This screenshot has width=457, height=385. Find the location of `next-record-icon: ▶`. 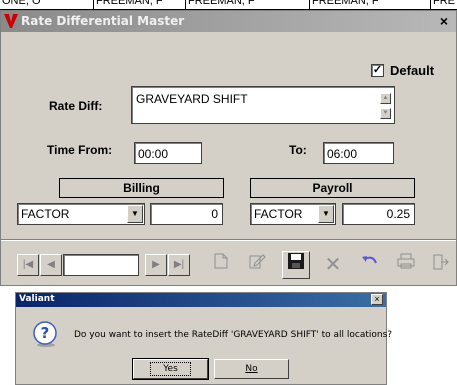

next-record-icon: ▶ is located at coordinates (156, 265).